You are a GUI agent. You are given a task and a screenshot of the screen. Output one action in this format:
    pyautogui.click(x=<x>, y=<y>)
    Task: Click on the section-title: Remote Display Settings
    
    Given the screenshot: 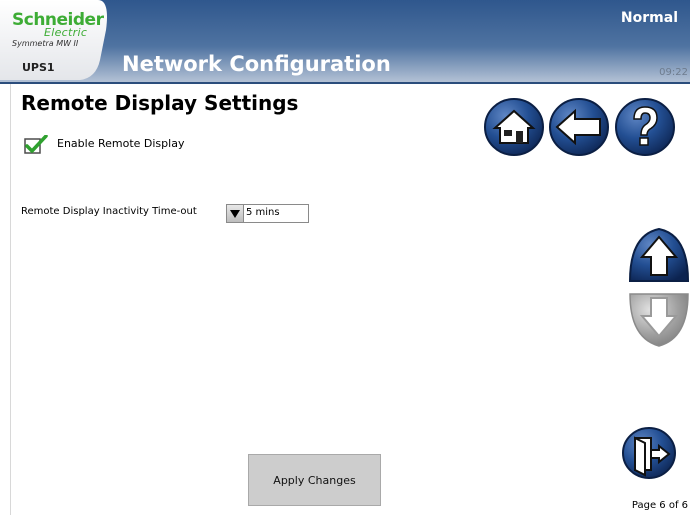 What is the action you would take?
    pyautogui.click(x=160, y=103)
    